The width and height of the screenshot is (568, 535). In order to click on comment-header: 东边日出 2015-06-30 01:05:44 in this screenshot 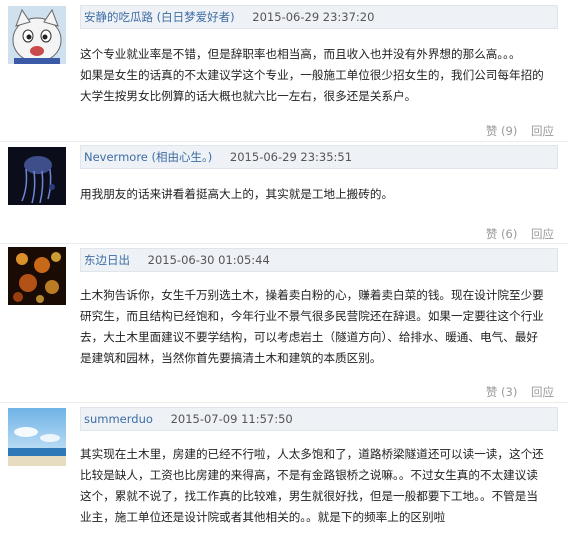, I will do `click(319, 260)`.